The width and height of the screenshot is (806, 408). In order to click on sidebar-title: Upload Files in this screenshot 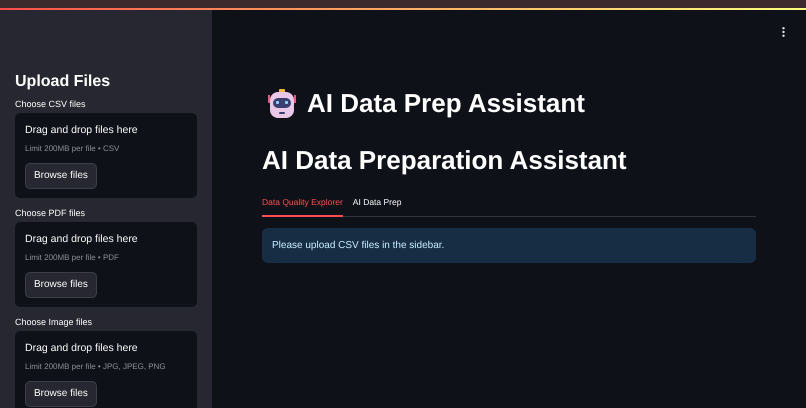, I will do `click(63, 82)`.